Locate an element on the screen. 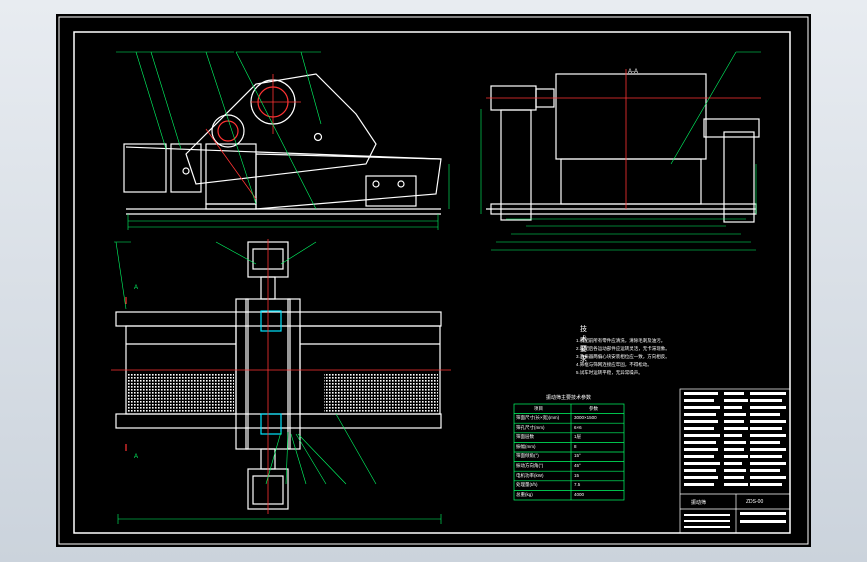 This screenshot has width=867, height=562. section-label-a-top: A is located at coordinates (136, 288).